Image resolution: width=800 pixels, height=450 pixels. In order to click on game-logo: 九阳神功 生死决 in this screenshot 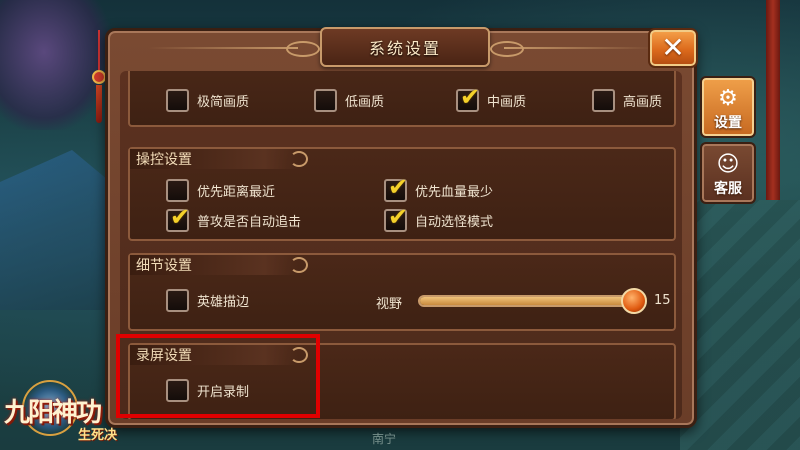, I will do `click(74, 413)`.